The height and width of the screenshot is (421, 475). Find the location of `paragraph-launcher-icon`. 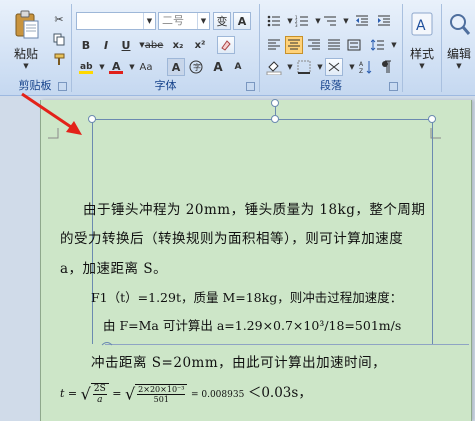

paragraph-launcher-icon is located at coordinates (393, 86).